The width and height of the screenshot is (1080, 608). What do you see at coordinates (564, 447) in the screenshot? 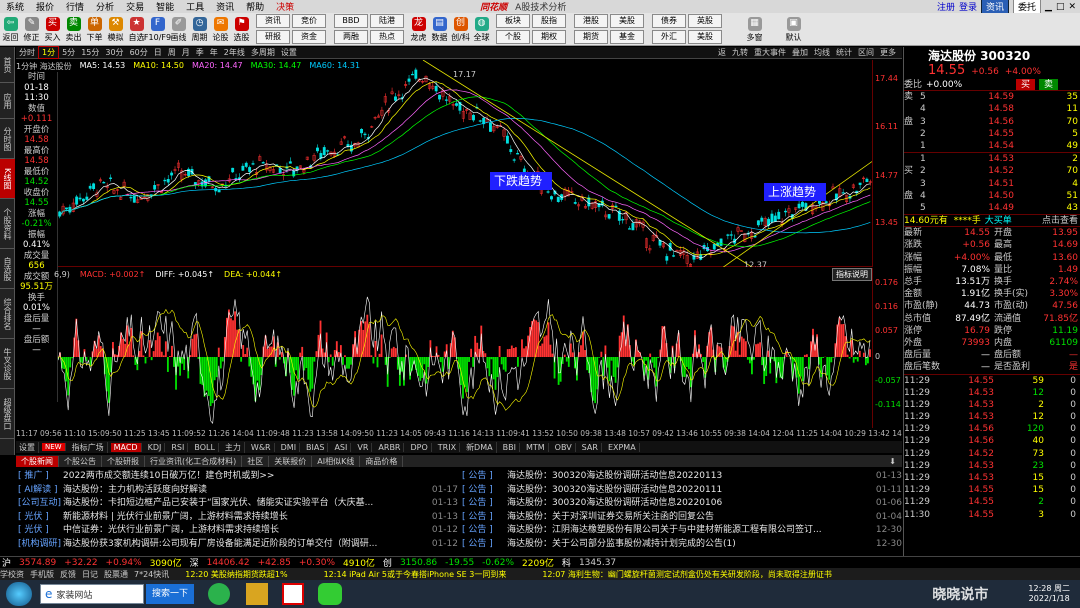
I see `indicator-tab: OBV` at bounding box center [564, 447].